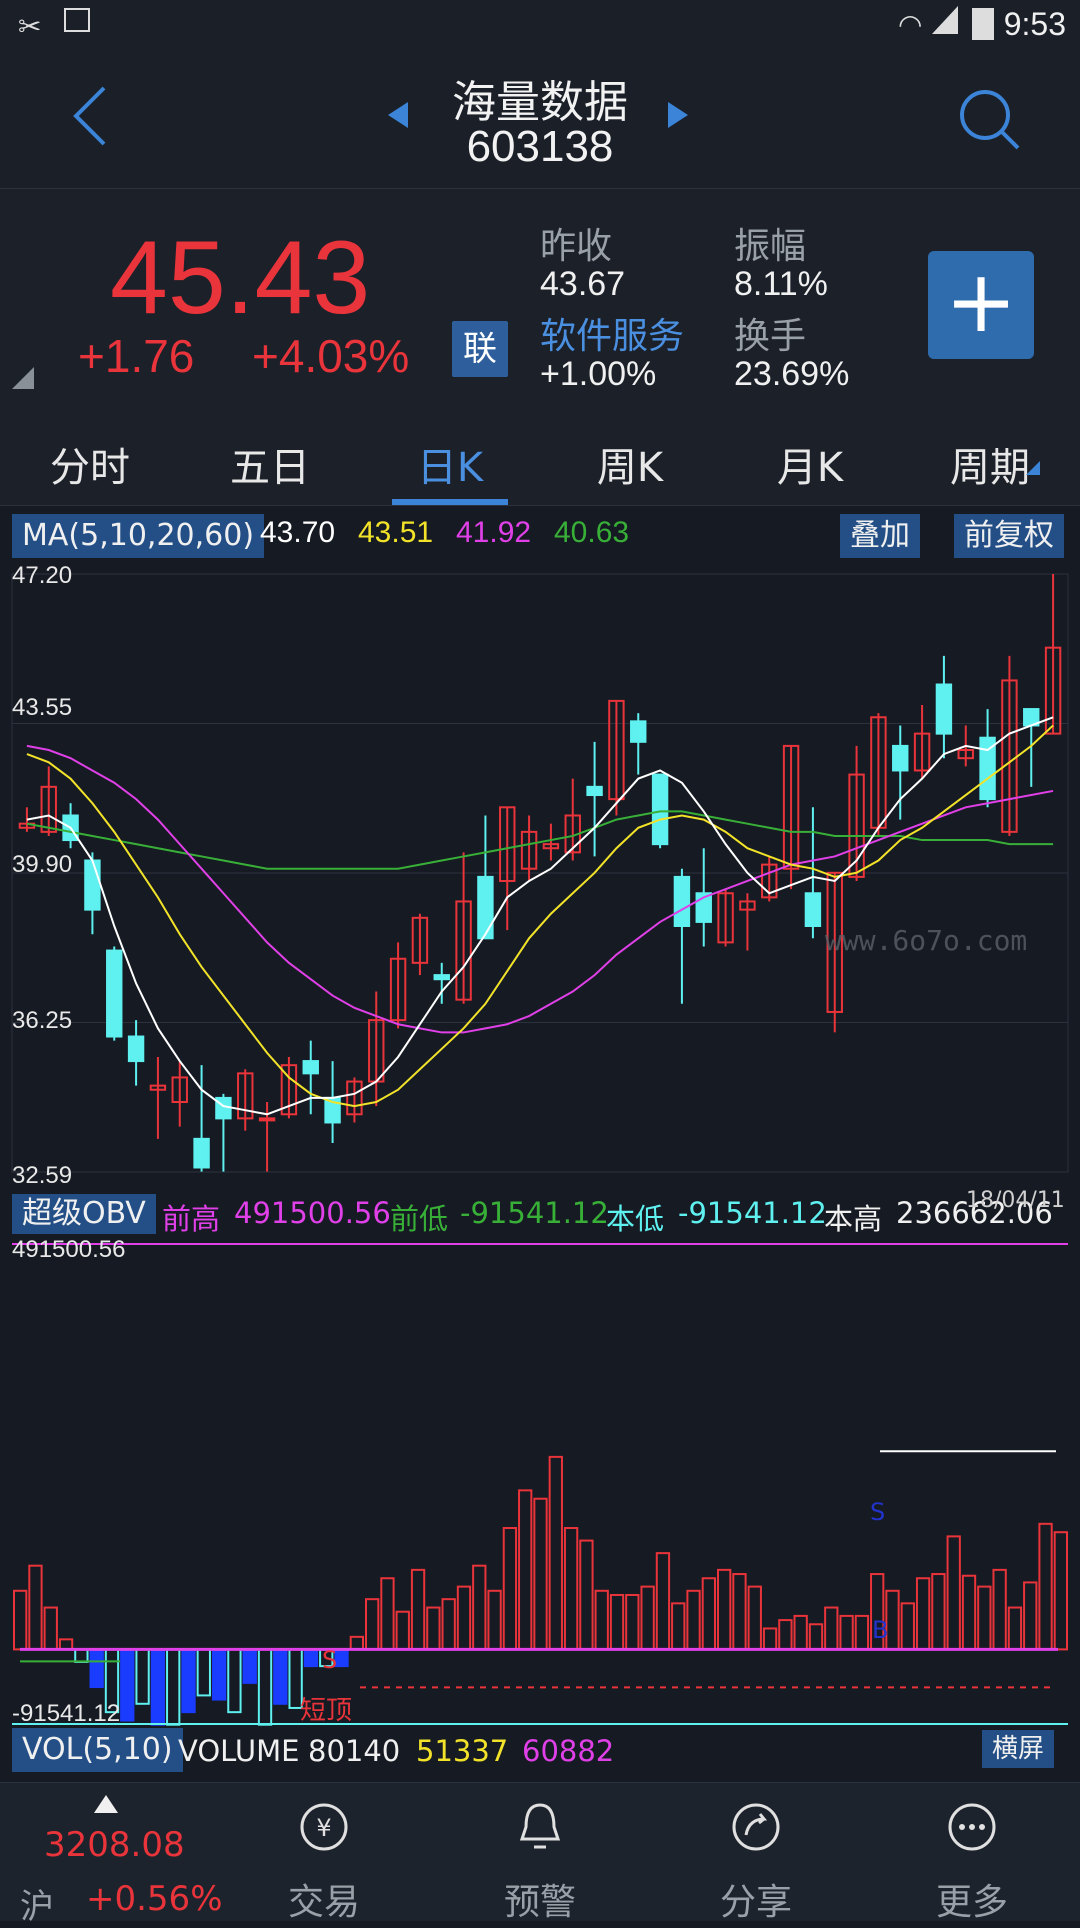  I want to click on price-axis-bottom: 32.59, so click(42, 1175).